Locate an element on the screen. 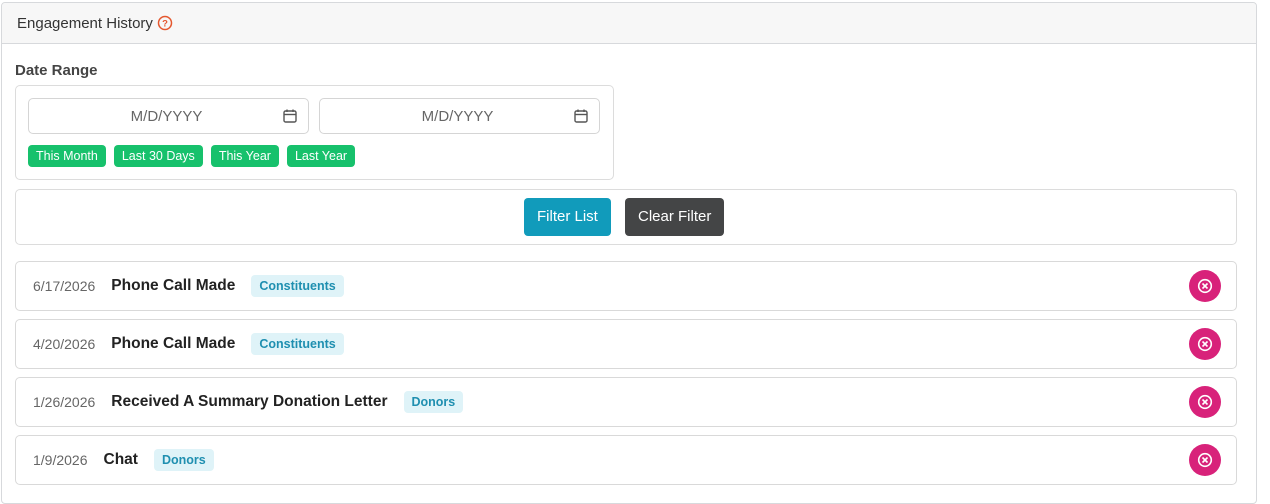  row-title: Received A Summary Donation Letter is located at coordinates (249, 401).